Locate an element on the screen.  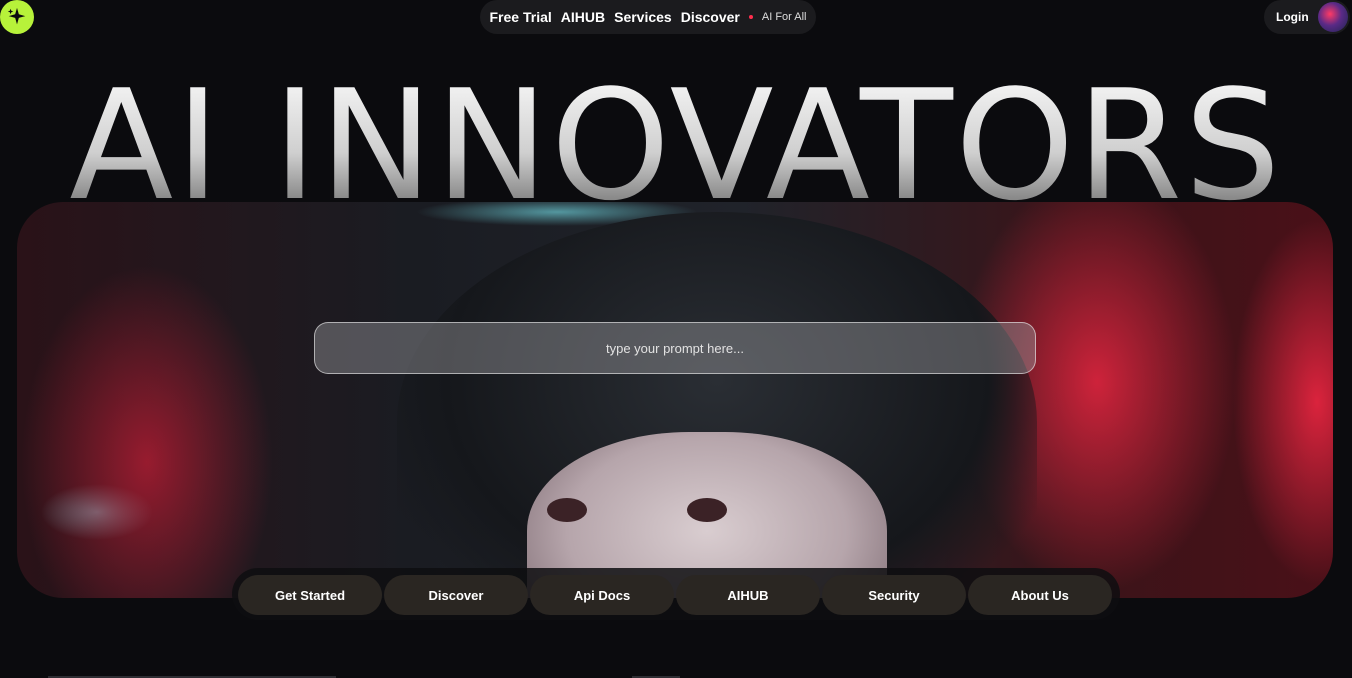
sparkle-icon is located at coordinates (16, 16).